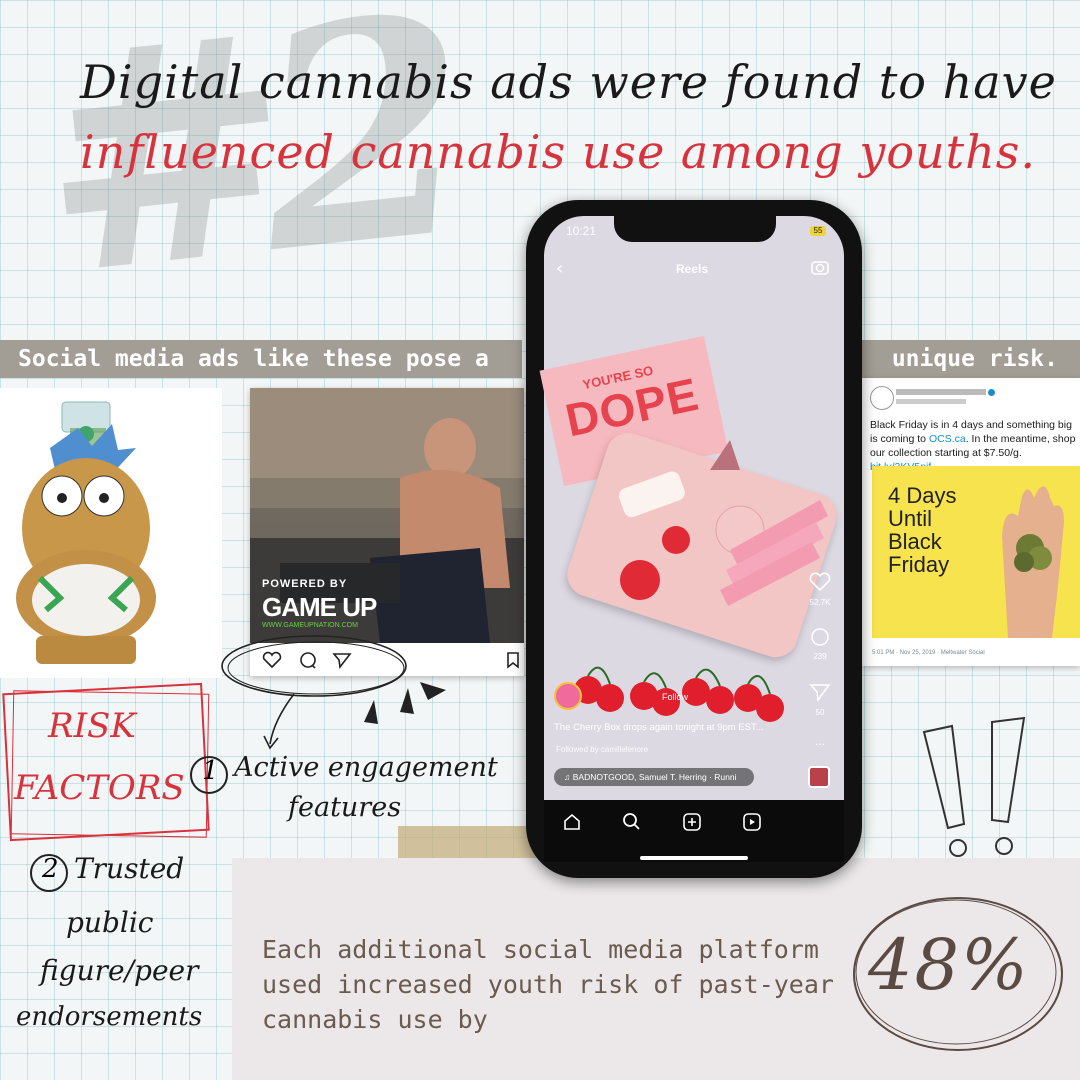 This screenshot has height=1080, width=1080. Describe the element at coordinates (568, 696) in the screenshot. I see `creator-avatar` at that location.